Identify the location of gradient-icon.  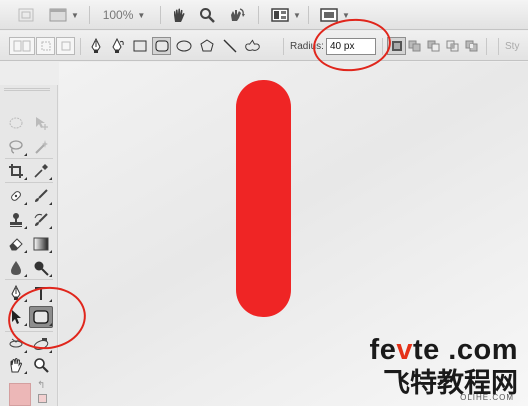
(41, 244).